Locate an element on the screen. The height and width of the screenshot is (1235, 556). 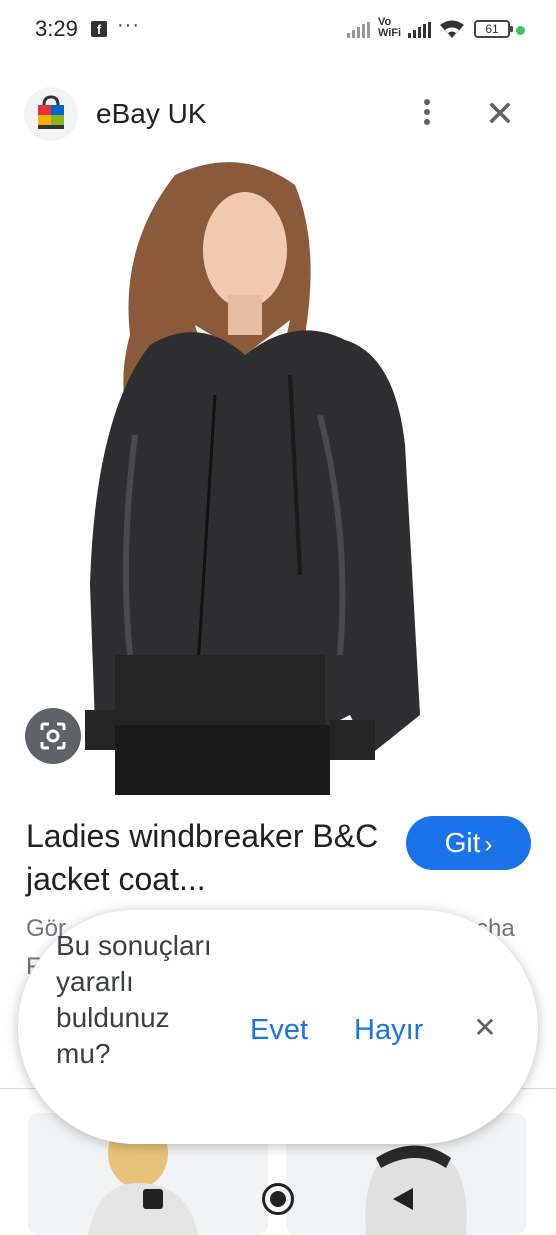
feedback-no-button: Hayır is located at coordinates (388, 1030).